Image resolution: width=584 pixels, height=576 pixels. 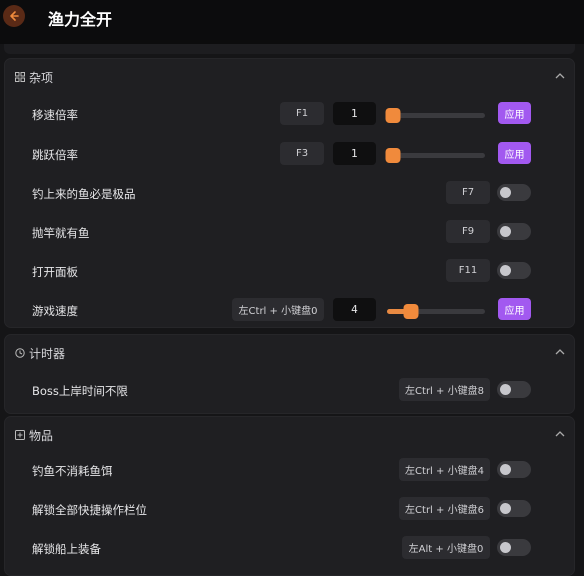 I want to click on row-jump-multiplier: 跳跃倍率 F3 1 应用, so click(x=289, y=155).